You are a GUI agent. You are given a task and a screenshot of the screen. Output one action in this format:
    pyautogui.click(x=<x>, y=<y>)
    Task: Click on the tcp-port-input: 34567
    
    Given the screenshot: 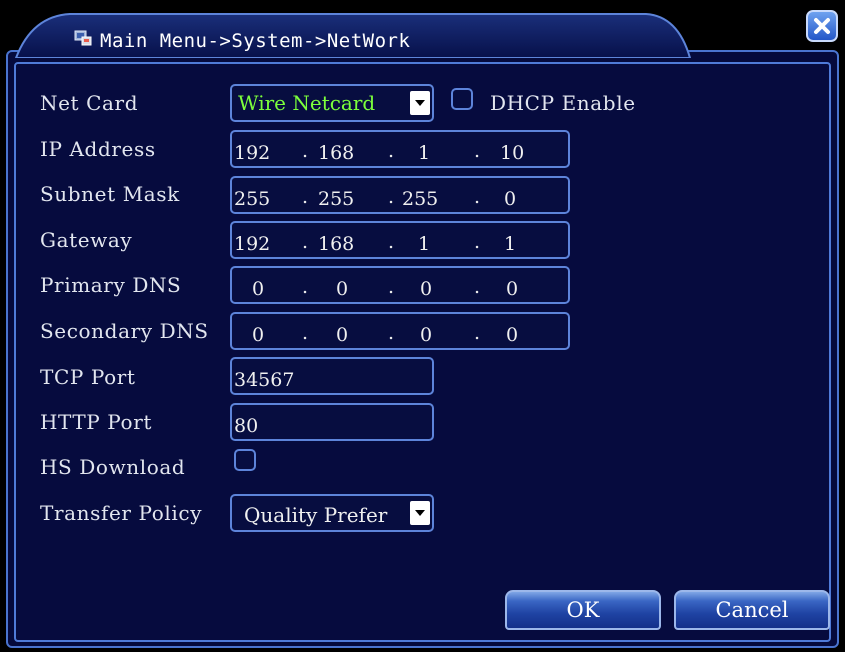 What is the action you would take?
    pyautogui.click(x=332, y=376)
    